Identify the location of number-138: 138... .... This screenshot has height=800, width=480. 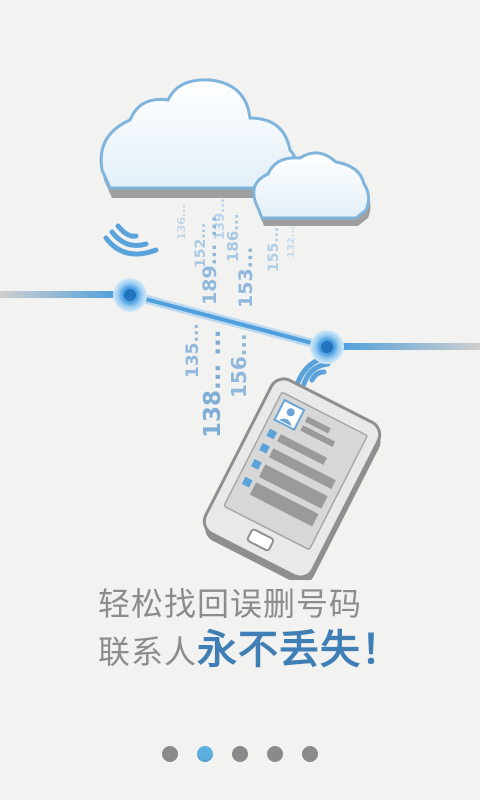
(213, 384).